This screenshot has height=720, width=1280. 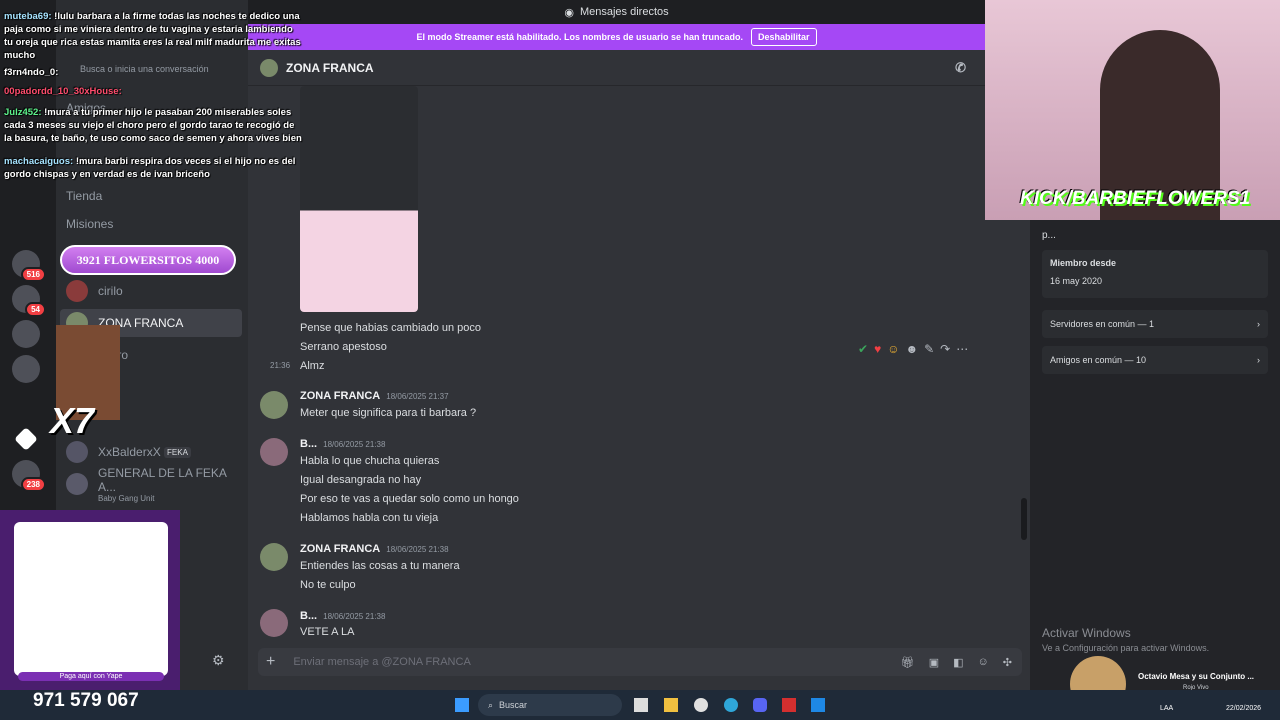 What do you see at coordinates (784, 37) in the screenshot?
I see `disable-streamer-button: Deshabilitar` at bounding box center [784, 37].